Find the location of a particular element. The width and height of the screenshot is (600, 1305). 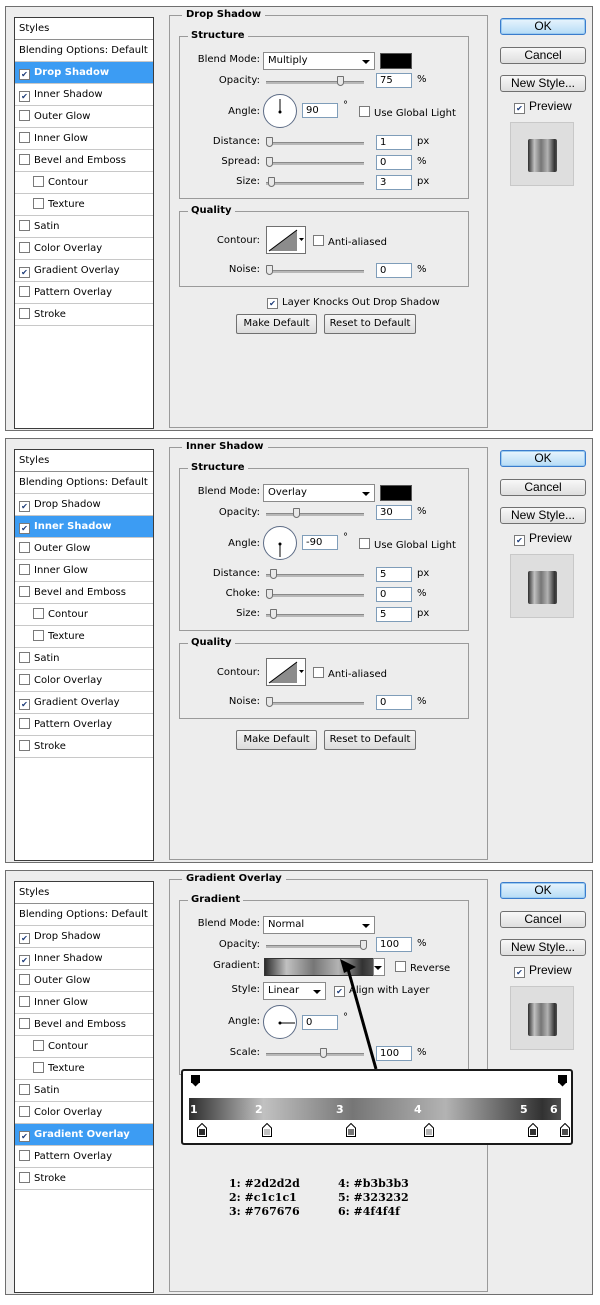

use-global-light-checkbox: Use Global Light is located at coordinates (407, 544).